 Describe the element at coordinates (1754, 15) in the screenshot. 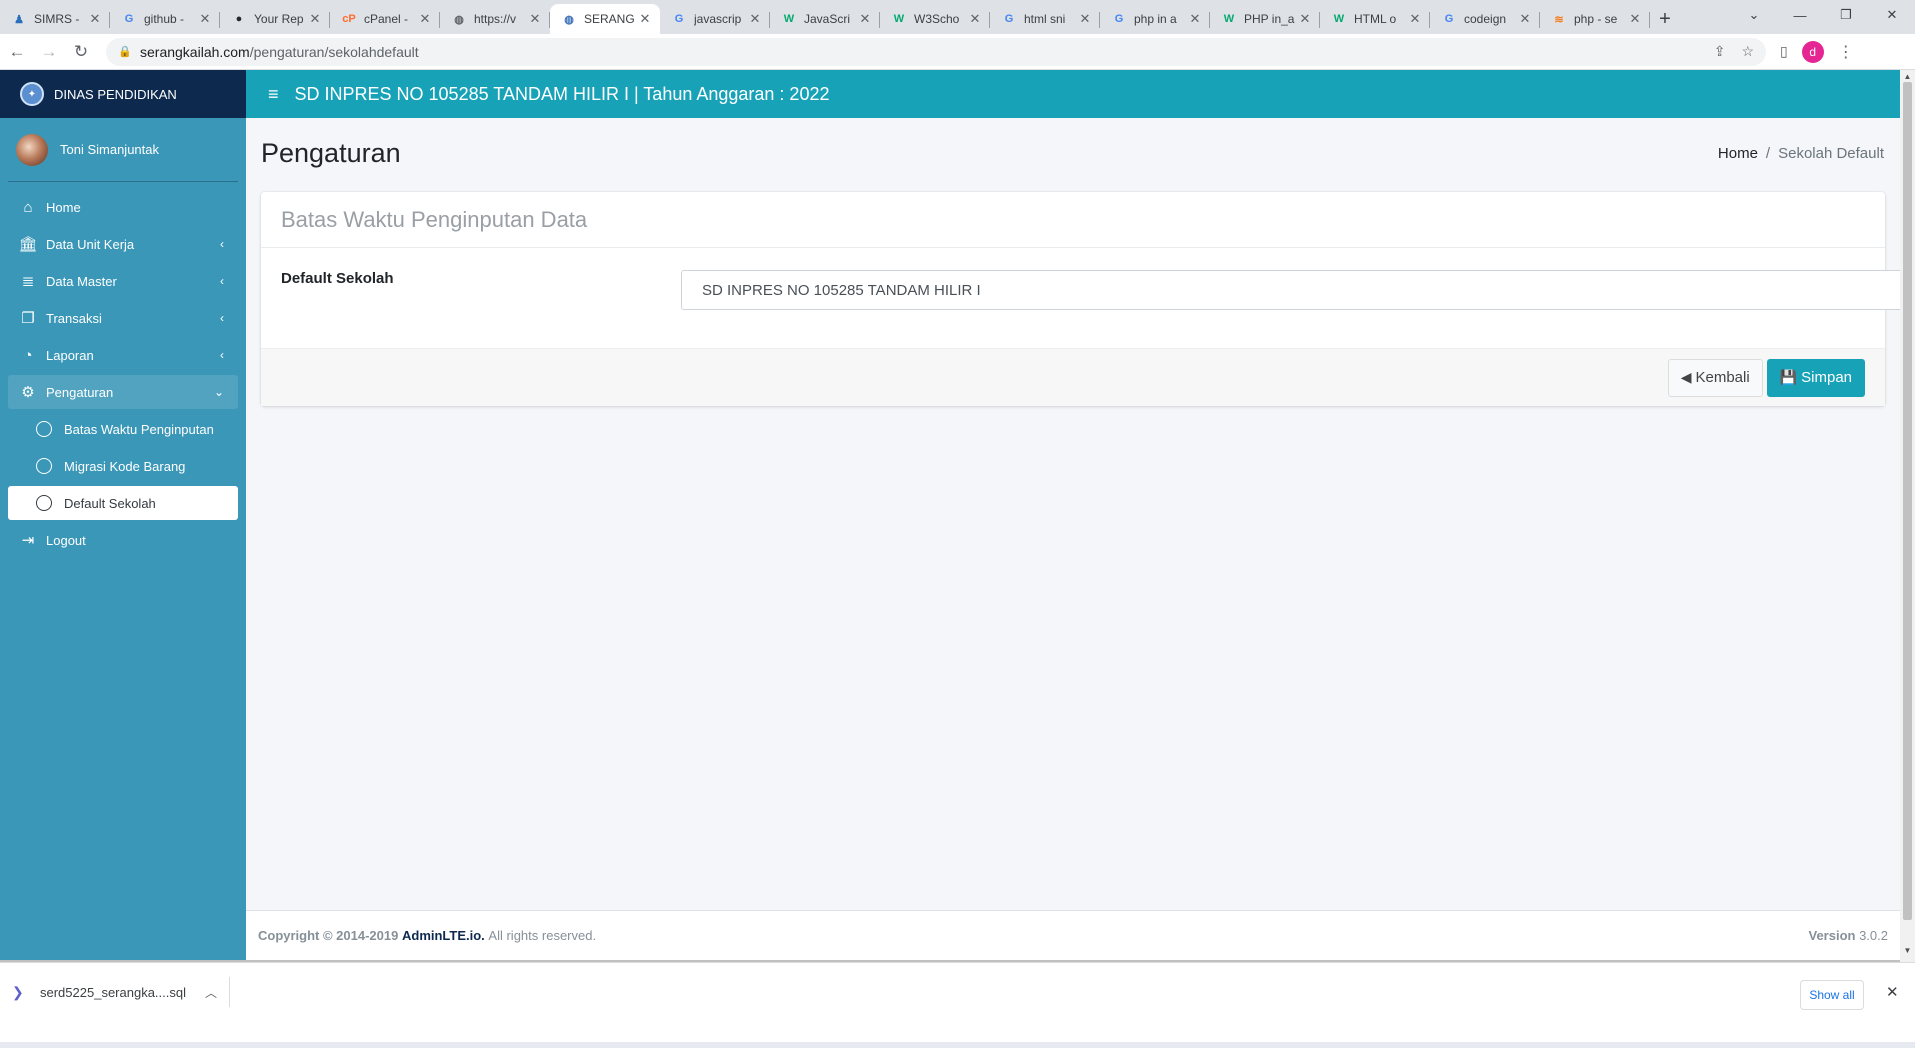

I see `tab-search-icon: ⌄` at that location.